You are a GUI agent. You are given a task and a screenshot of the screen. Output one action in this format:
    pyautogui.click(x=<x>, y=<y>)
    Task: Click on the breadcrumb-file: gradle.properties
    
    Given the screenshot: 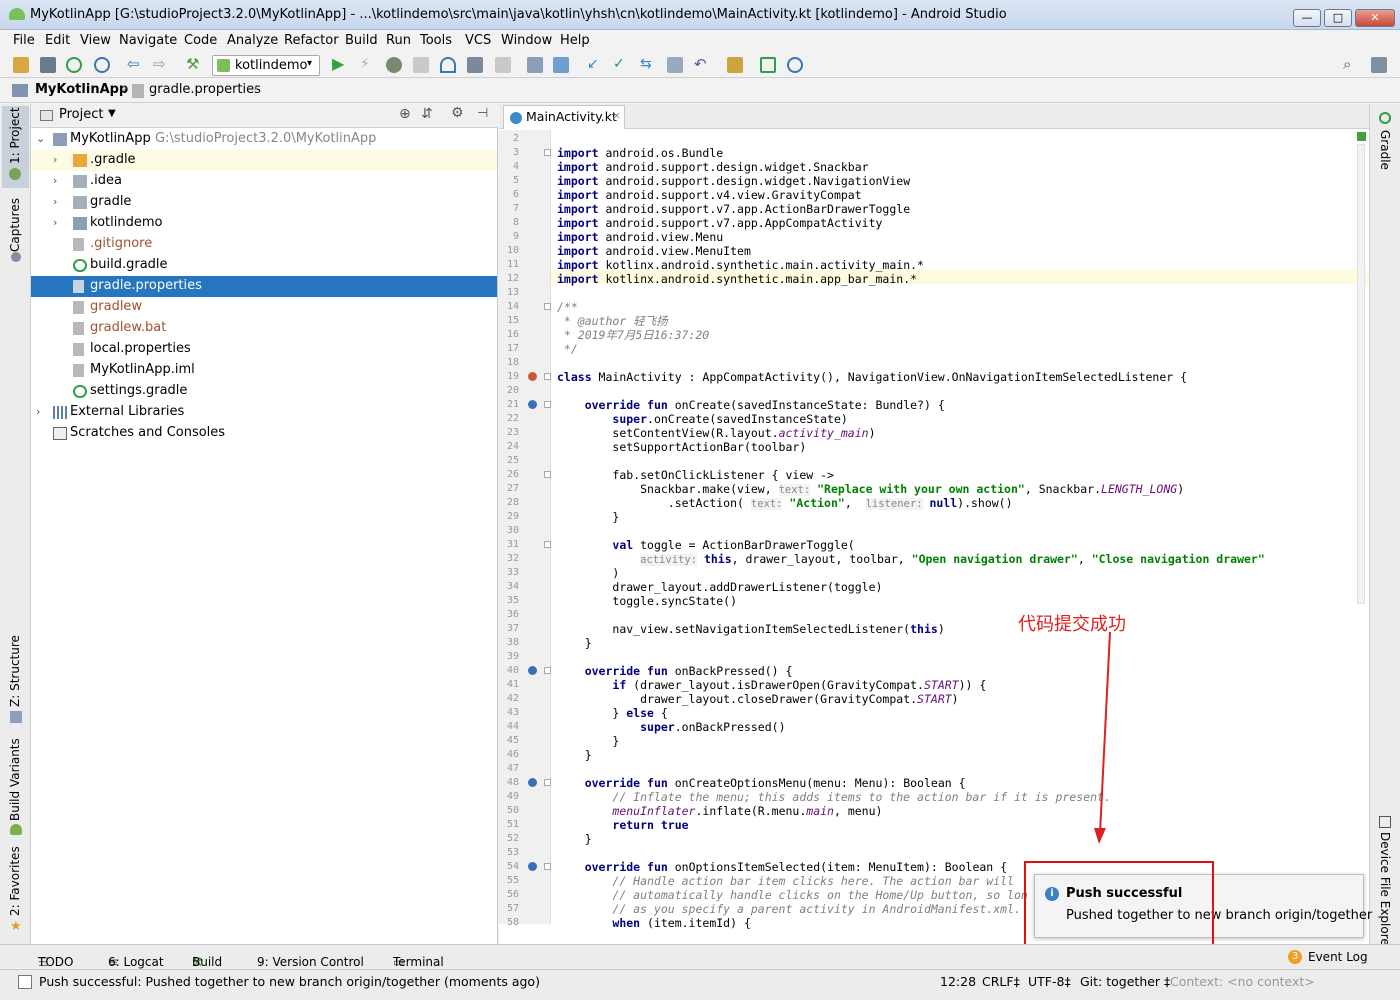 What is the action you would take?
    pyautogui.click(x=205, y=89)
    